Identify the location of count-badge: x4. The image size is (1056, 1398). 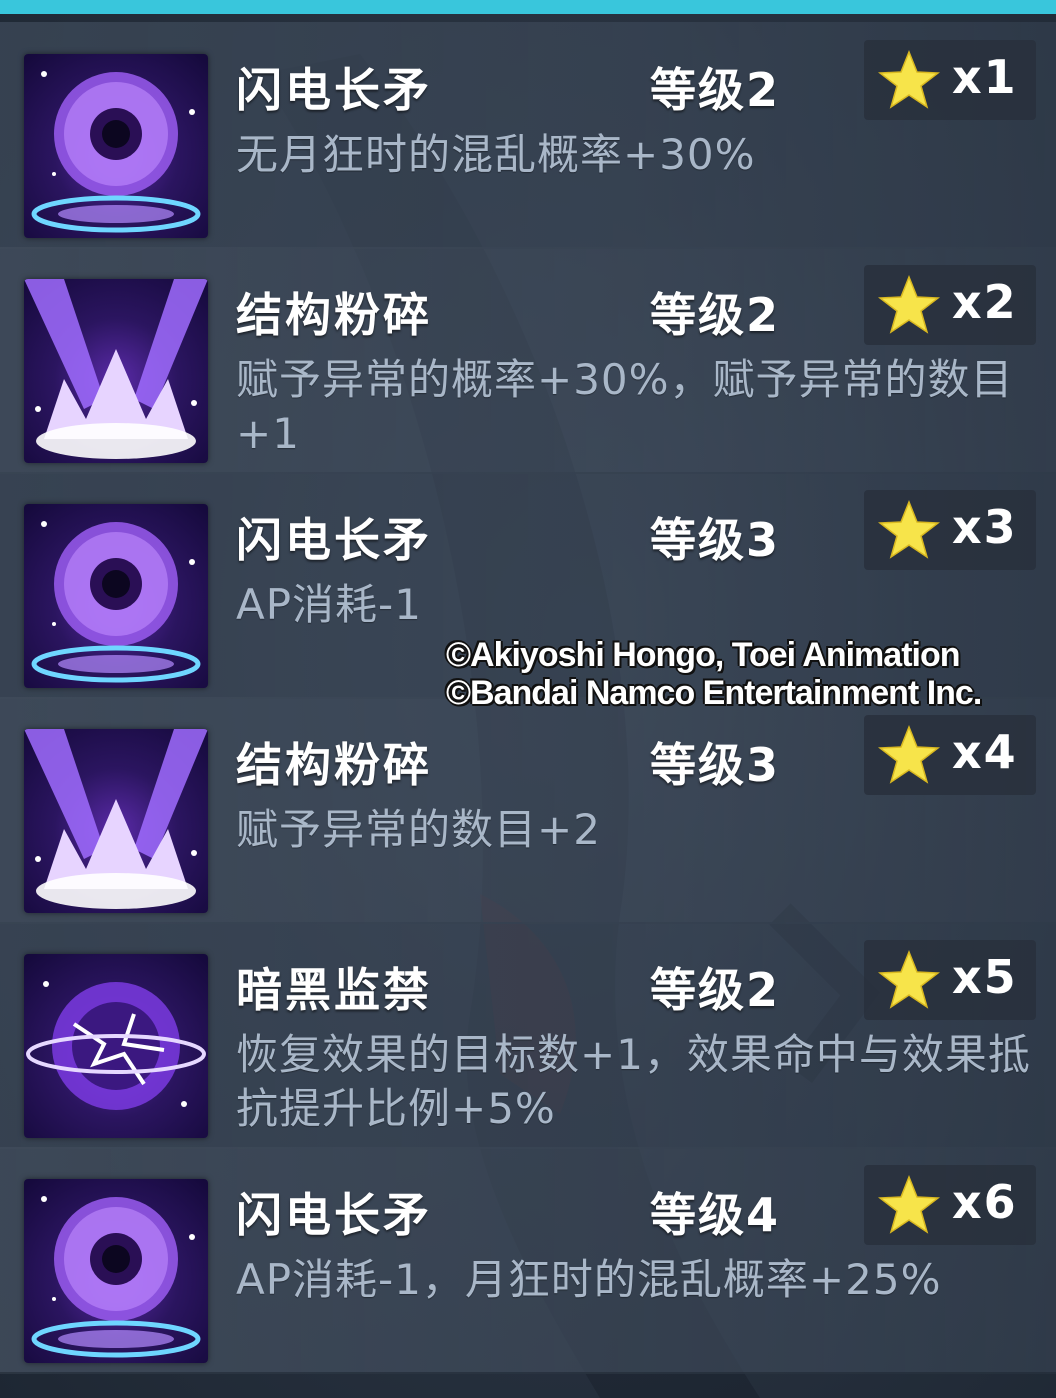
(950, 755).